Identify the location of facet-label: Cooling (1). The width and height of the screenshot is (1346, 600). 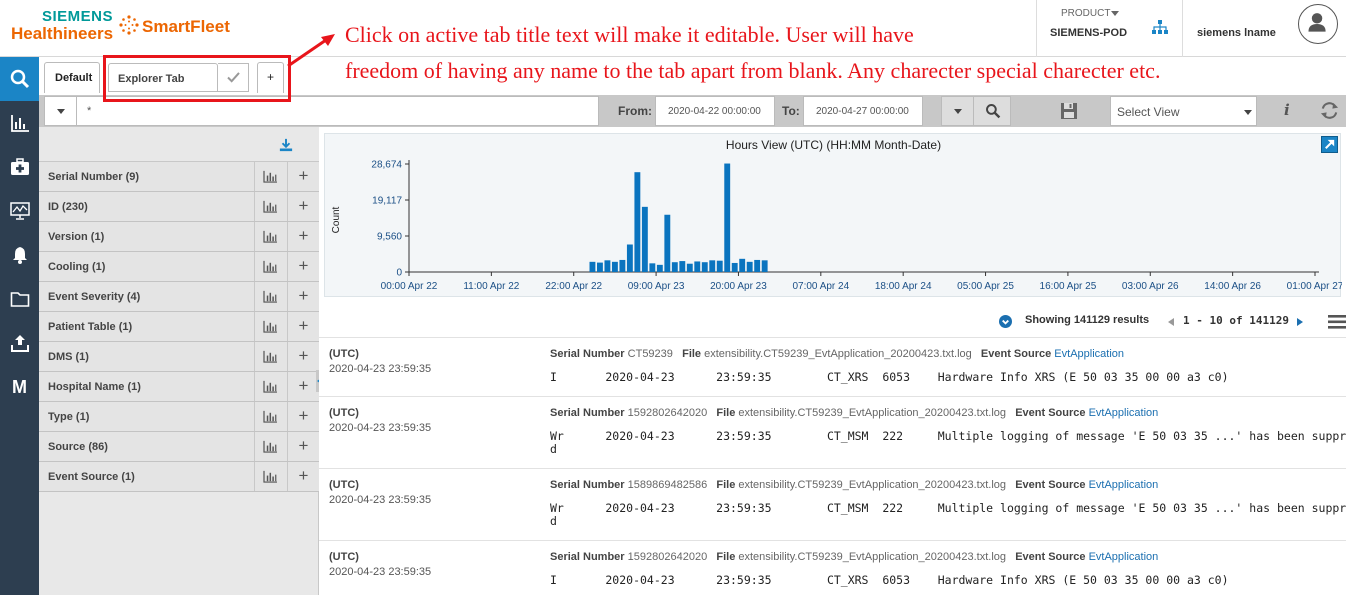
(76, 267).